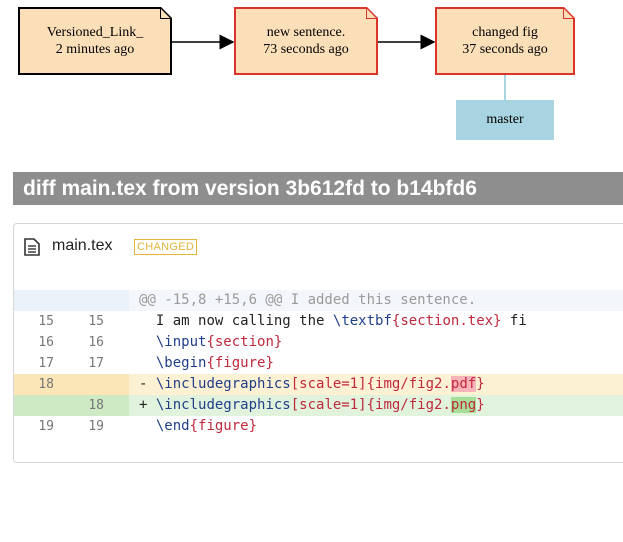  I want to click on old-line-number: 17, so click(46, 363).